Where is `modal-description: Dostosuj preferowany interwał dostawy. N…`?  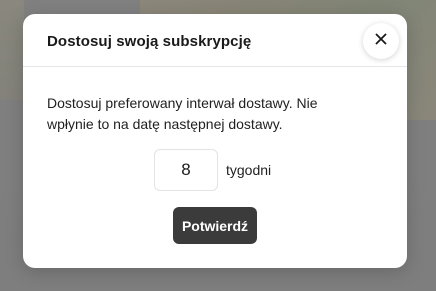
modal-description: Dostosuj preferowany interwał dostawy. N… is located at coordinates (182, 113).